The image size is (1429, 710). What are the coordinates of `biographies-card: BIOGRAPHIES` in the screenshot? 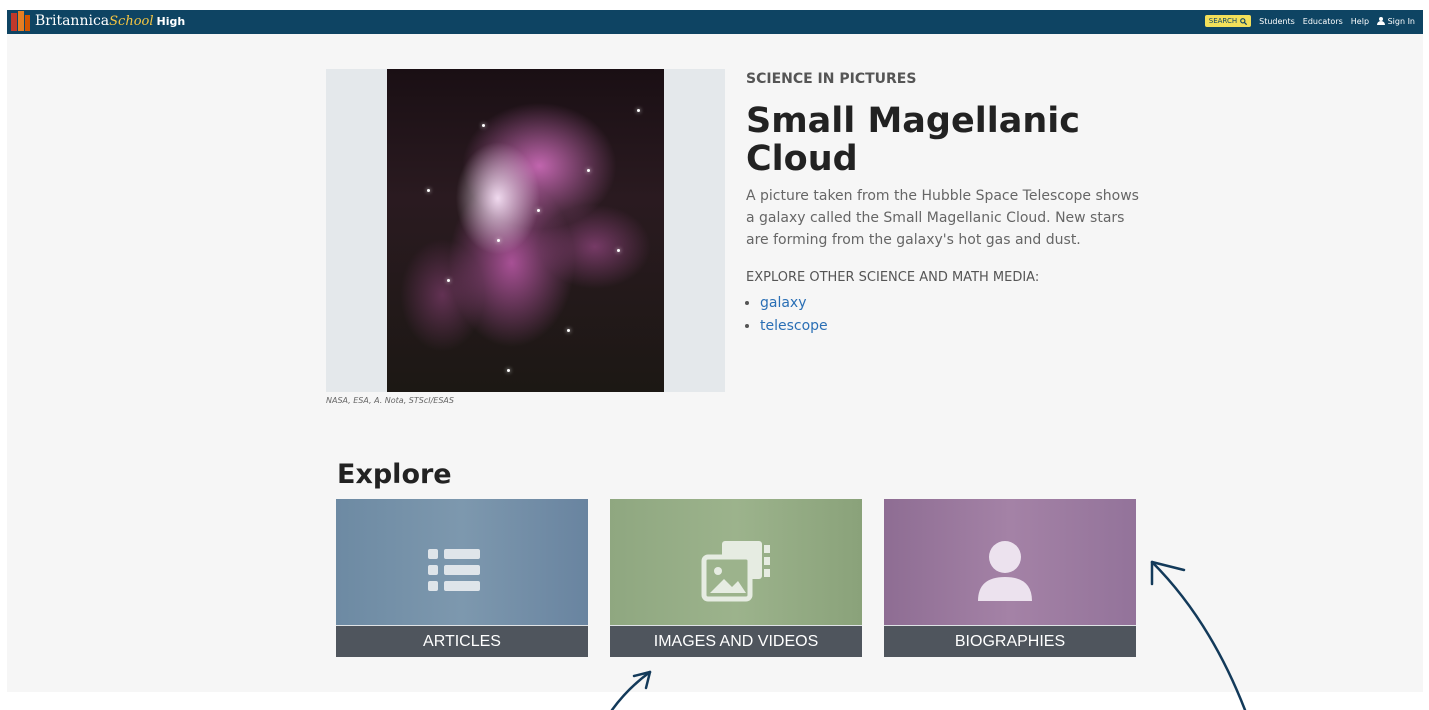 It's located at (1010, 578).